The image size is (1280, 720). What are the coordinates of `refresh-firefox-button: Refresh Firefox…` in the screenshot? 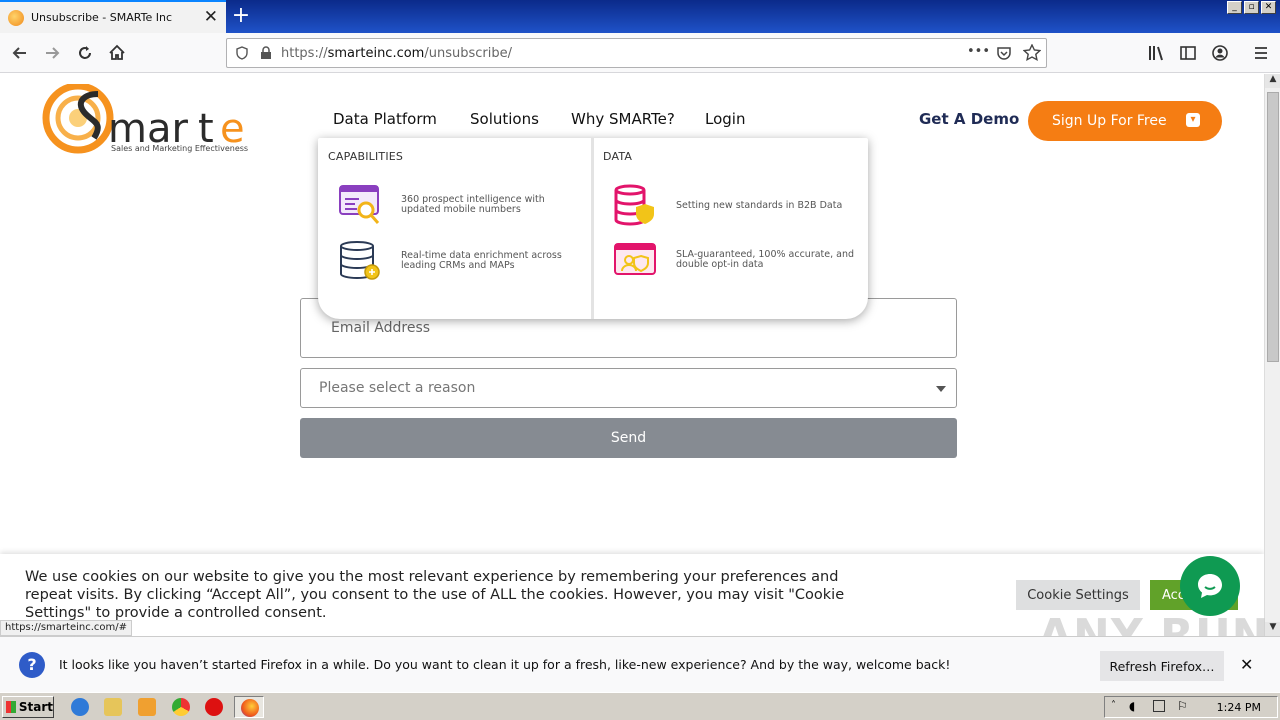 It's located at (1162, 666).